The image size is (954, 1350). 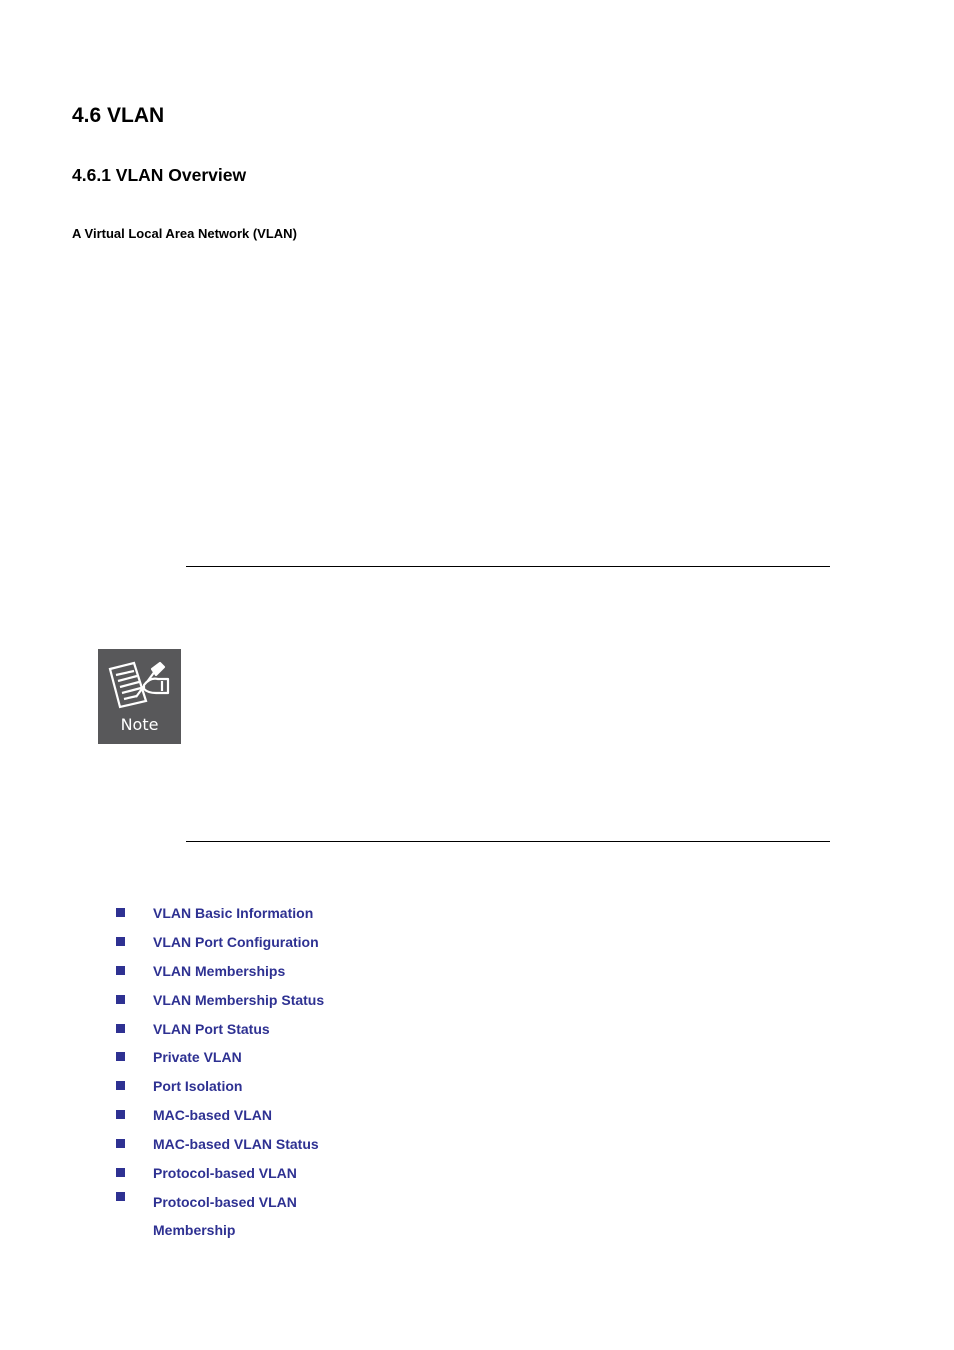 What do you see at coordinates (238, 942) in the screenshot?
I see `link-vlan-port-configuration: VLAN Port Configuration` at bounding box center [238, 942].